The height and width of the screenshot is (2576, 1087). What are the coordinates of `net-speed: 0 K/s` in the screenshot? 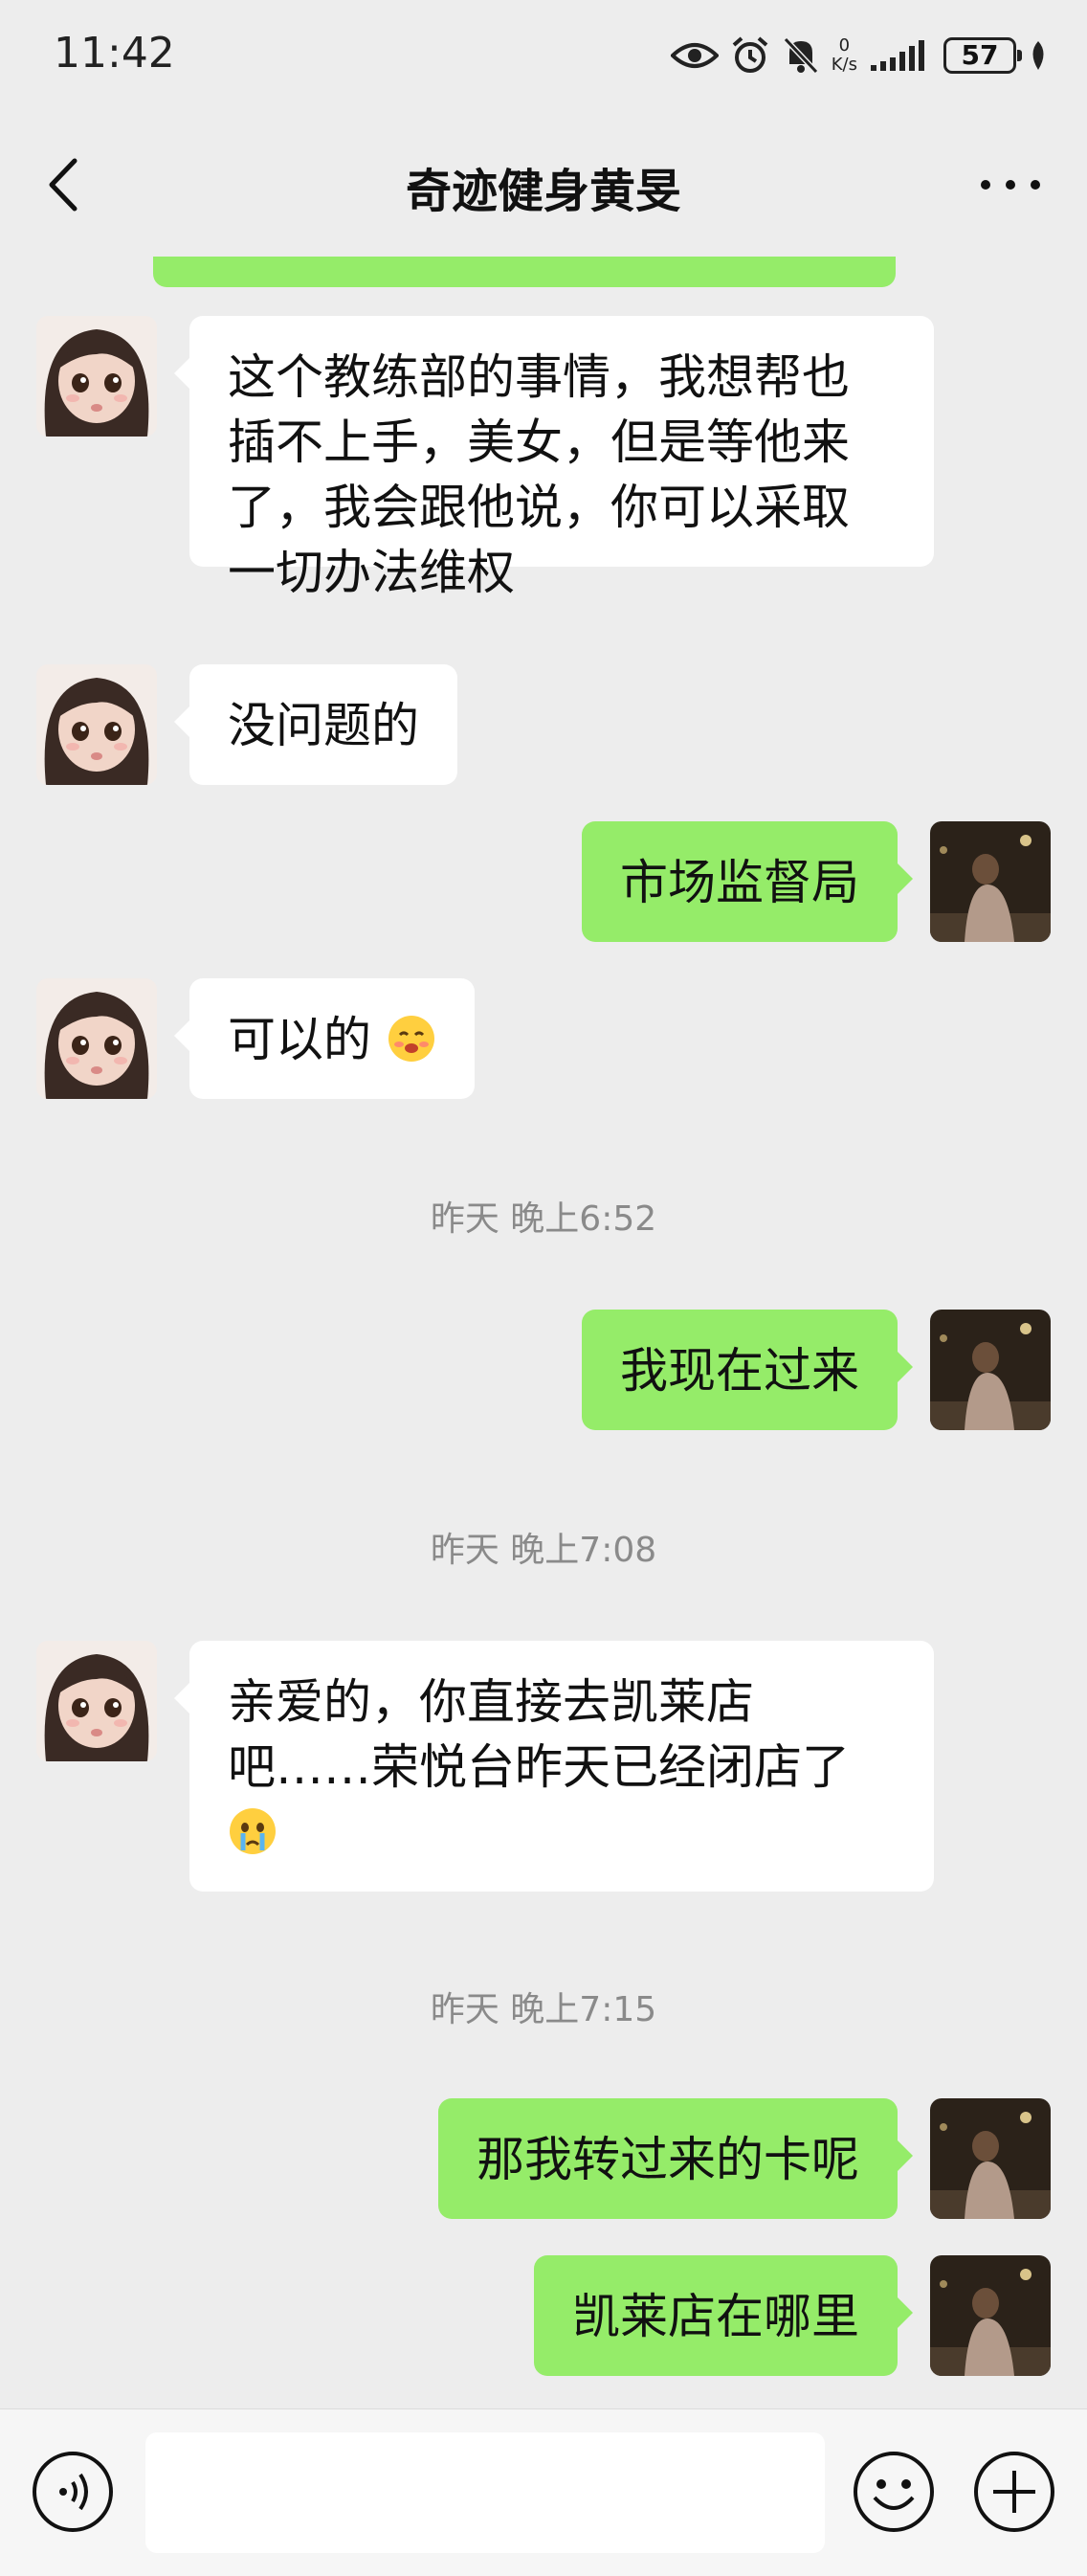 It's located at (845, 56).